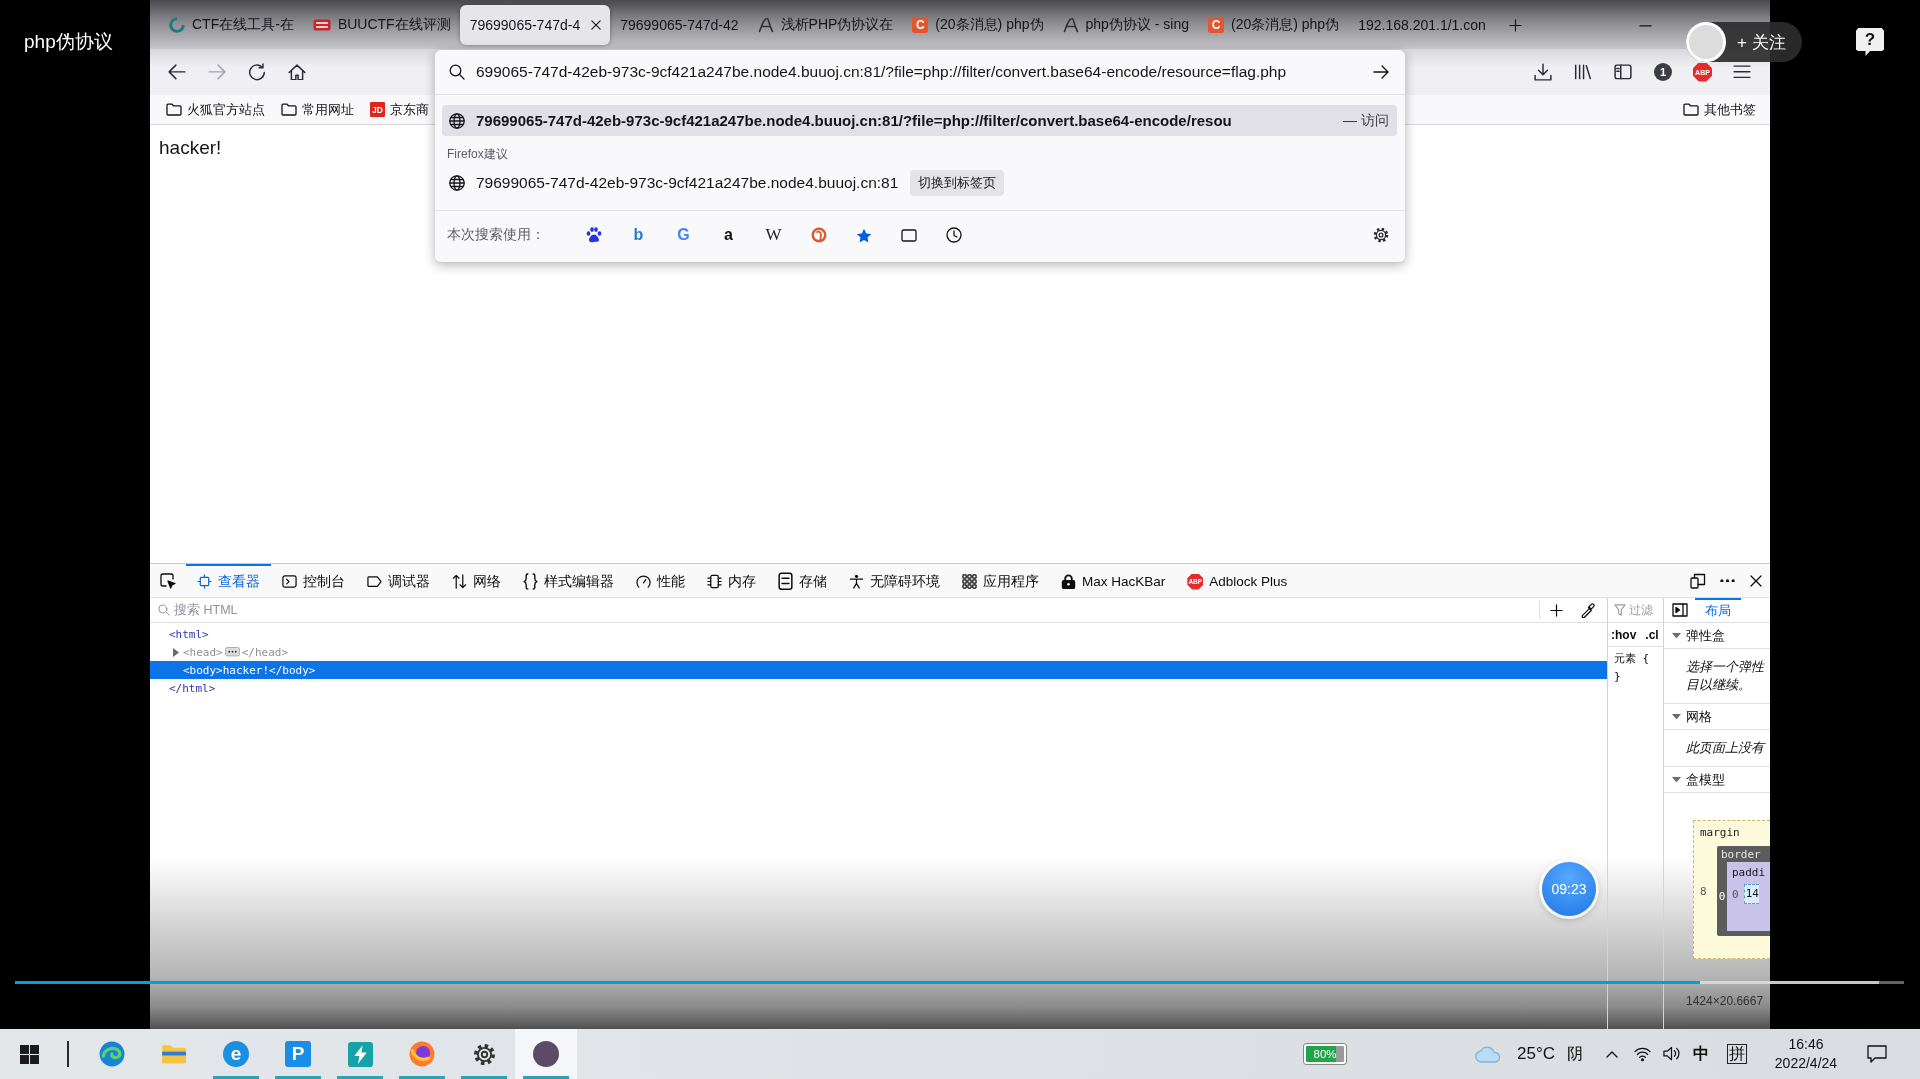  Describe the element at coordinates (399, 109) in the screenshot. I see `bookmark-item: JD 京东商` at that location.